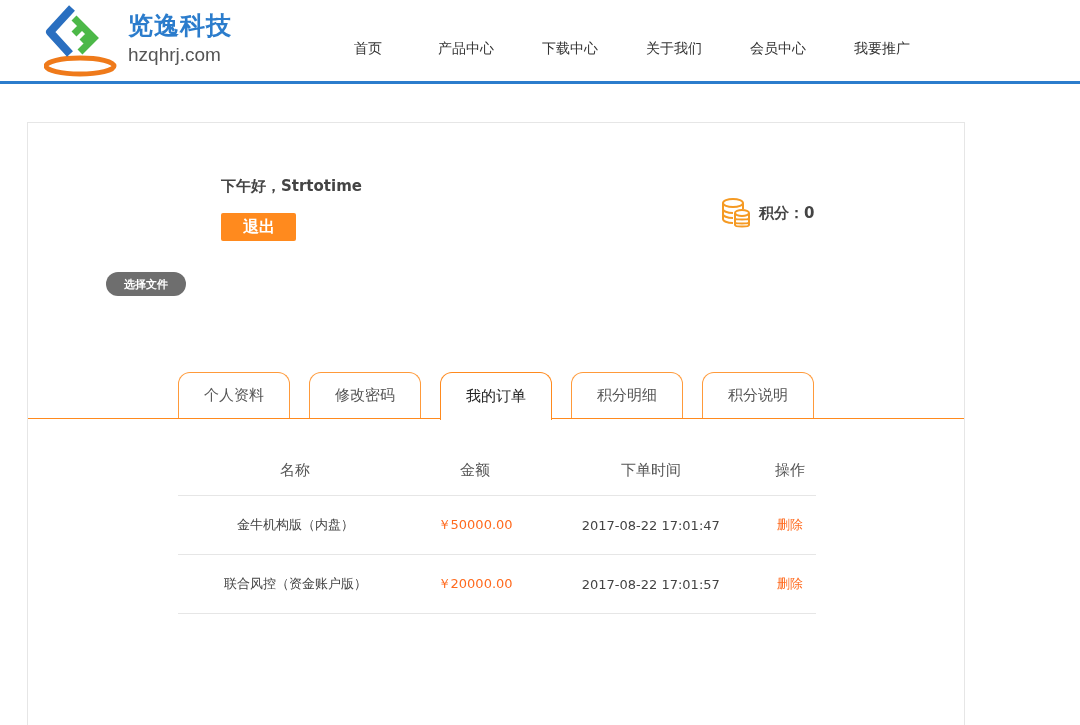 The image size is (1080, 725). Describe the element at coordinates (295, 584) in the screenshot. I see `table-cell: 联合风控（资金账户版）` at that location.